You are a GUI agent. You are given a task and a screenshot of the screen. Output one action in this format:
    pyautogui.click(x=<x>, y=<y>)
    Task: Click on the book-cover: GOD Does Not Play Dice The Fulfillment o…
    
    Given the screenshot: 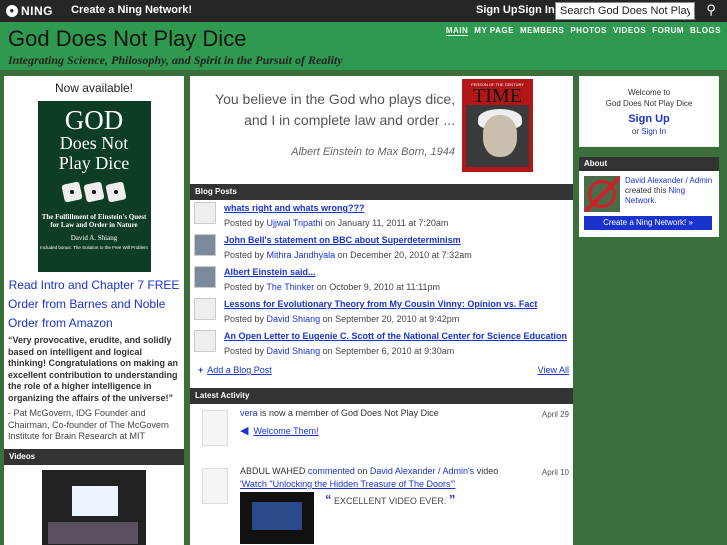 What is the action you would take?
    pyautogui.click(x=94, y=186)
    